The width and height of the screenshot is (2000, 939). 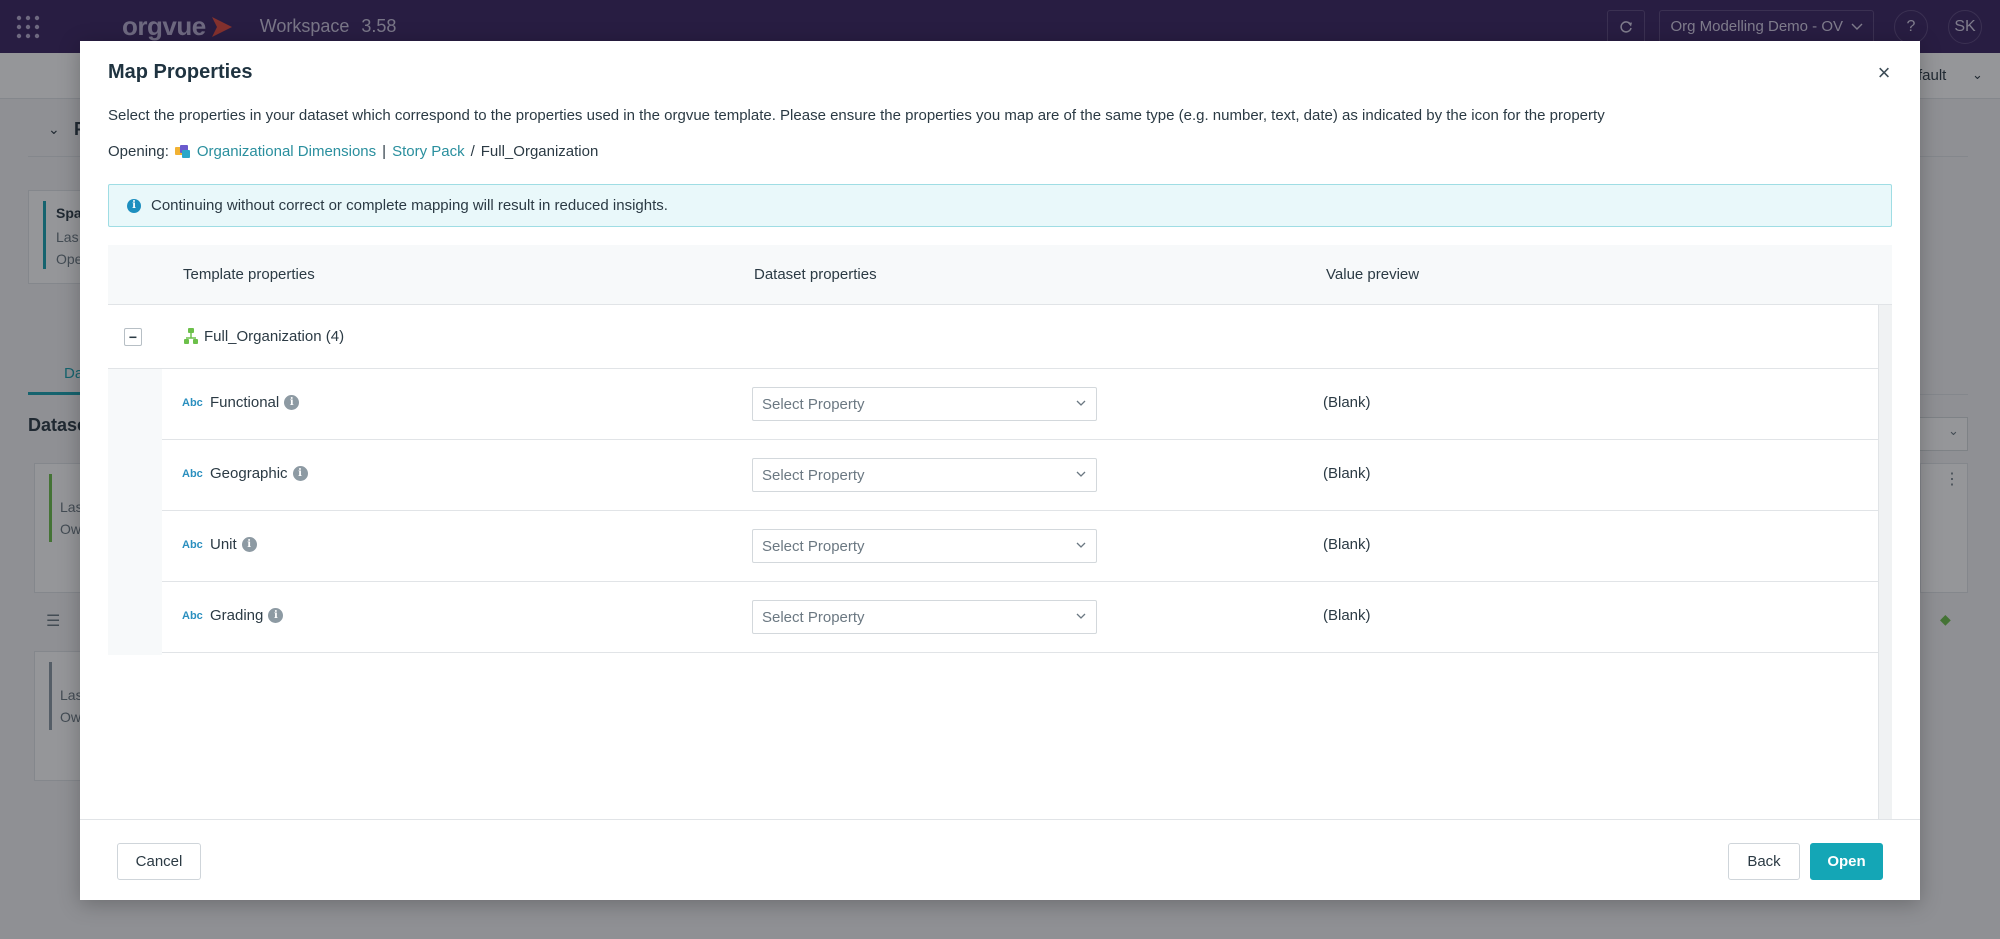 What do you see at coordinates (223, 544) in the screenshot?
I see `property-name: Unit` at bounding box center [223, 544].